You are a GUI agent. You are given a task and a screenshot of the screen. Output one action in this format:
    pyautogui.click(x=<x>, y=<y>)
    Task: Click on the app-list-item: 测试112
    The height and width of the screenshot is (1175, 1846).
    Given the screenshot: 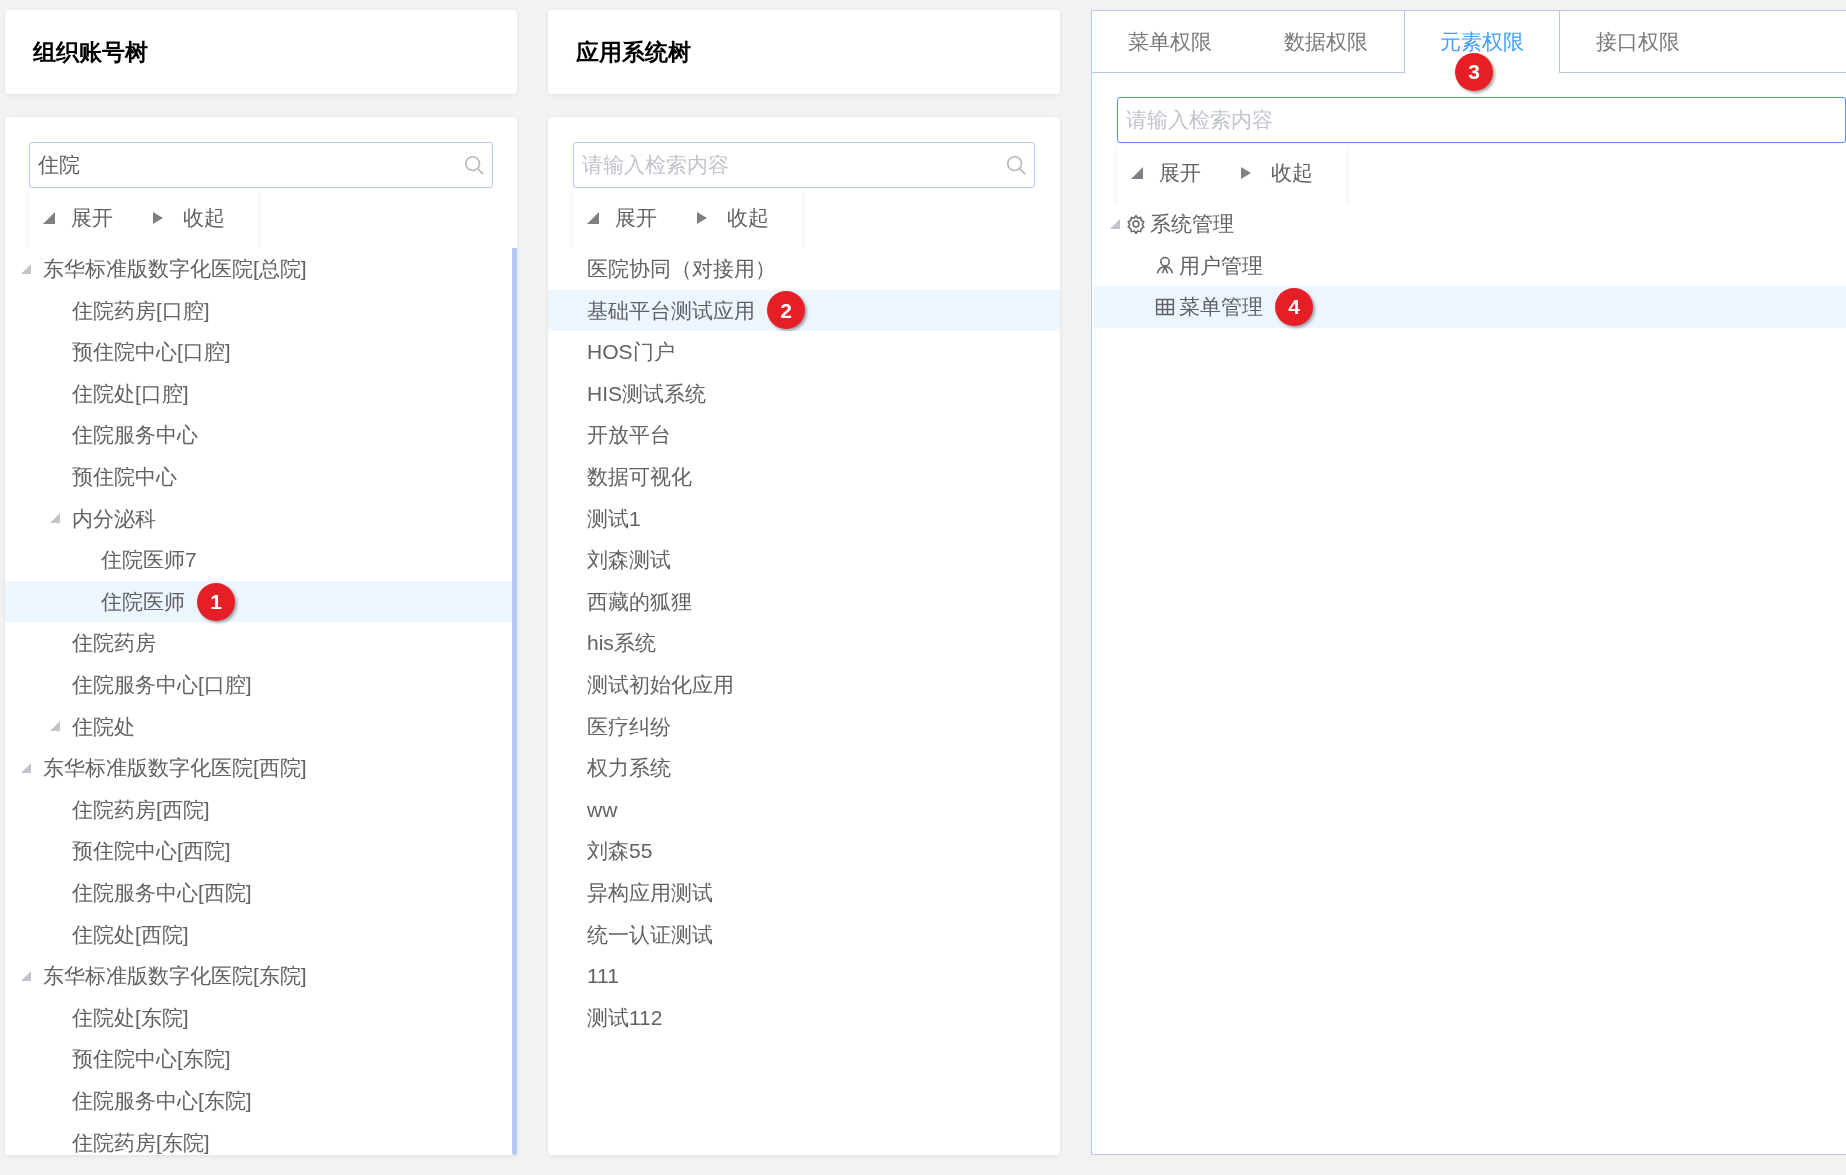 What is the action you would take?
    pyautogui.click(x=804, y=1017)
    